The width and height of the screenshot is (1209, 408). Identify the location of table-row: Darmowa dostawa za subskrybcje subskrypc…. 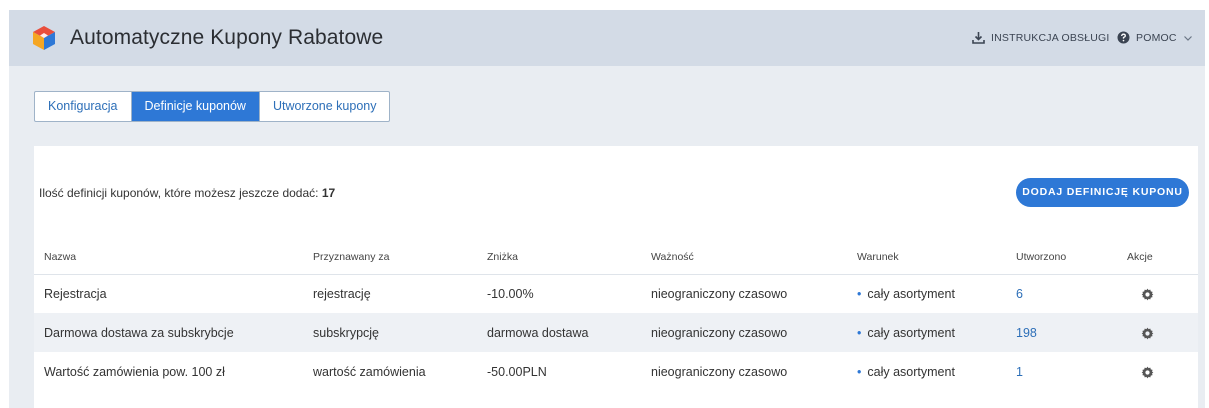
(616, 332).